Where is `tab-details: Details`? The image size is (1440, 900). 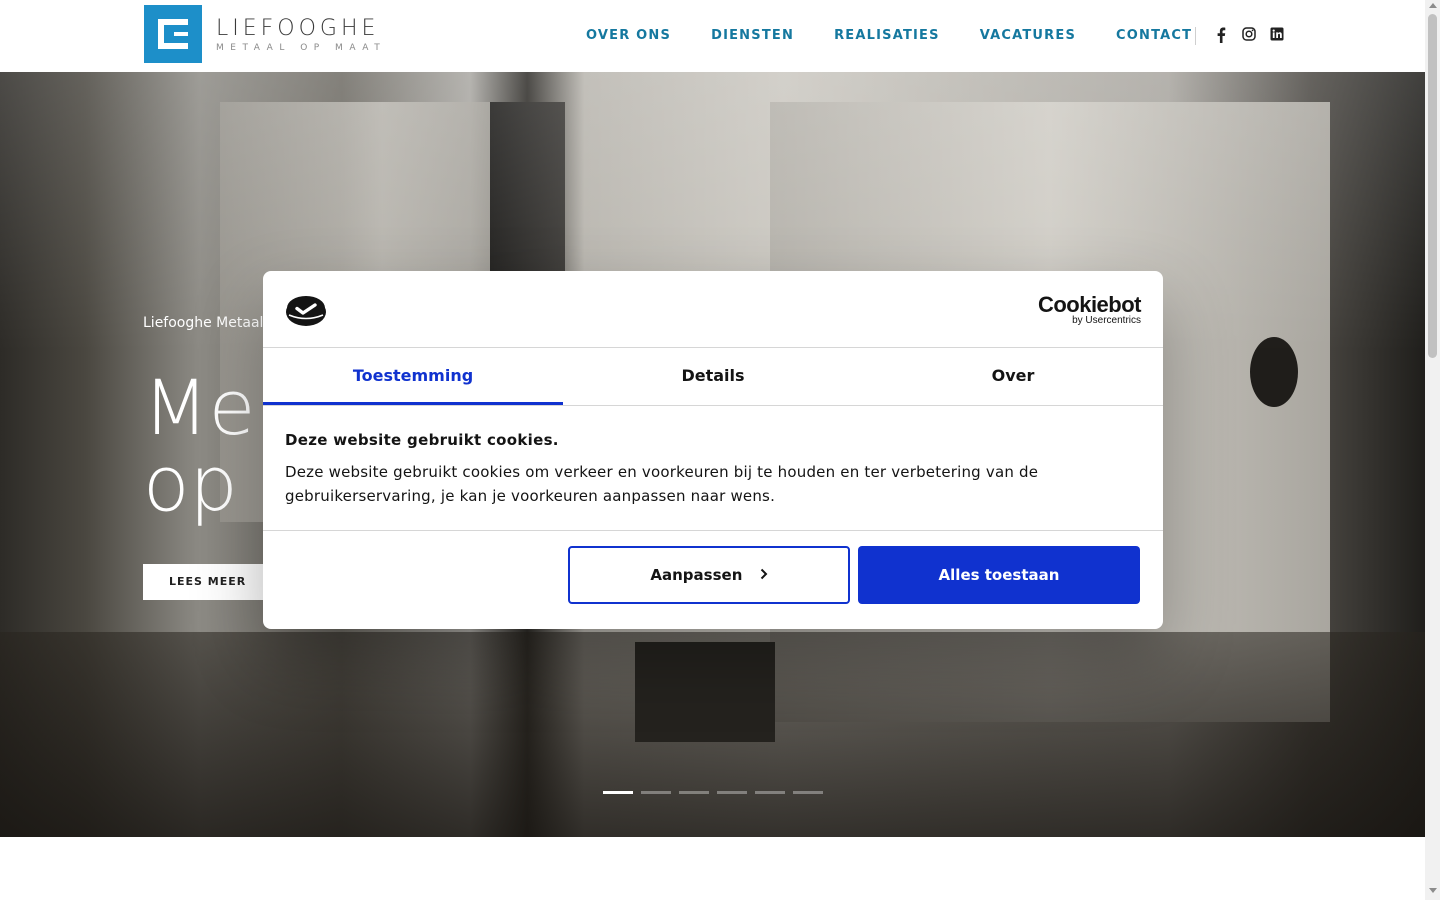
tab-details: Details is located at coordinates (713, 376).